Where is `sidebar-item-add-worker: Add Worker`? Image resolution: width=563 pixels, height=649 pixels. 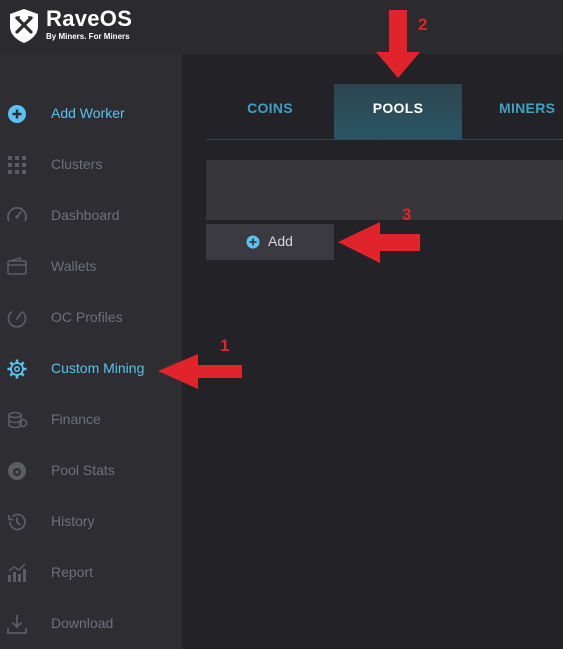 sidebar-item-add-worker: Add Worker is located at coordinates (91, 114).